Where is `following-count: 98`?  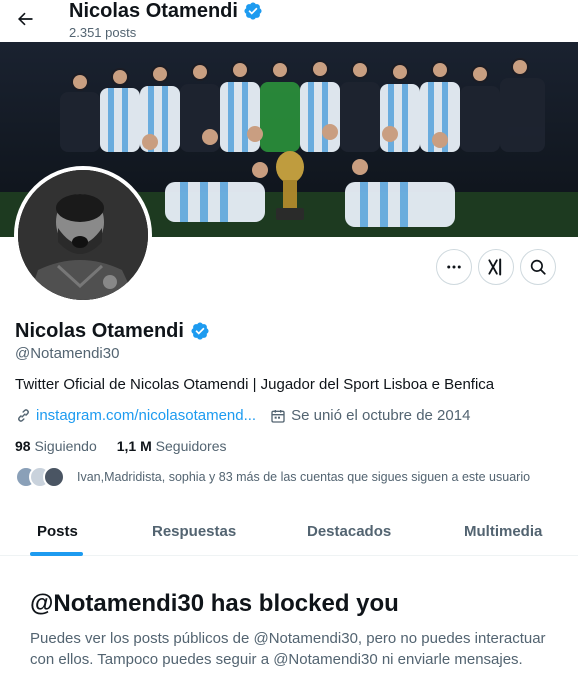 following-count: 98 is located at coordinates (23, 446).